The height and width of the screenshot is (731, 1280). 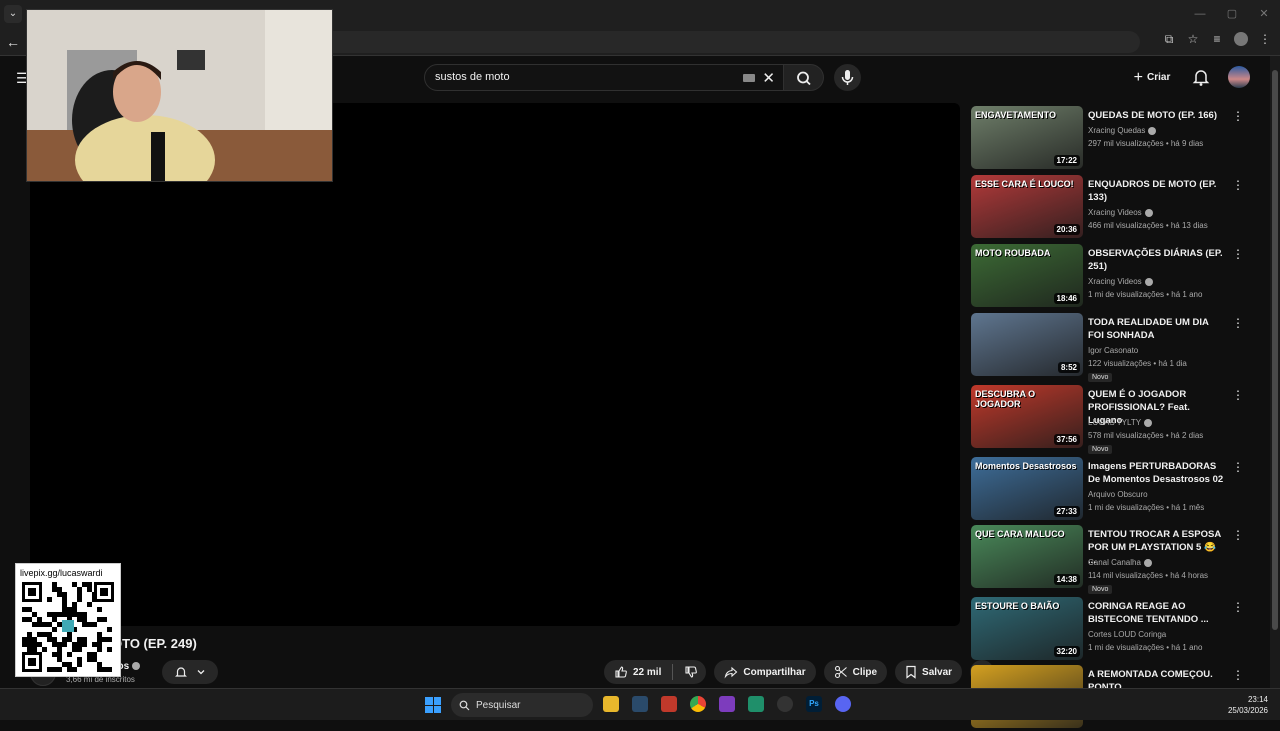 I want to click on video-title: OTO (EP. 249), so click(x=154, y=643).